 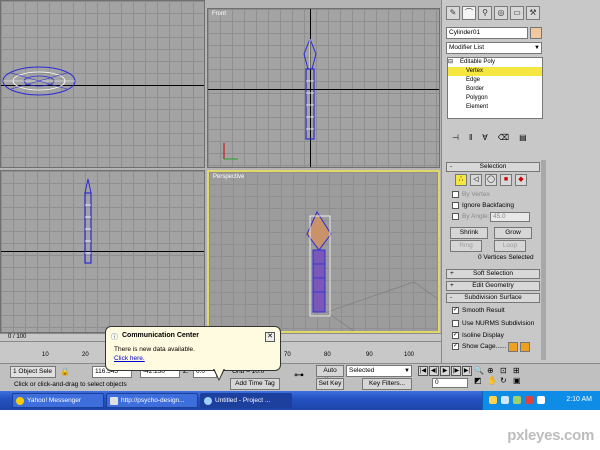 What do you see at coordinates (470, 137) in the screenshot?
I see `show-end-result-icon: ‖` at bounding box center [470, 137].